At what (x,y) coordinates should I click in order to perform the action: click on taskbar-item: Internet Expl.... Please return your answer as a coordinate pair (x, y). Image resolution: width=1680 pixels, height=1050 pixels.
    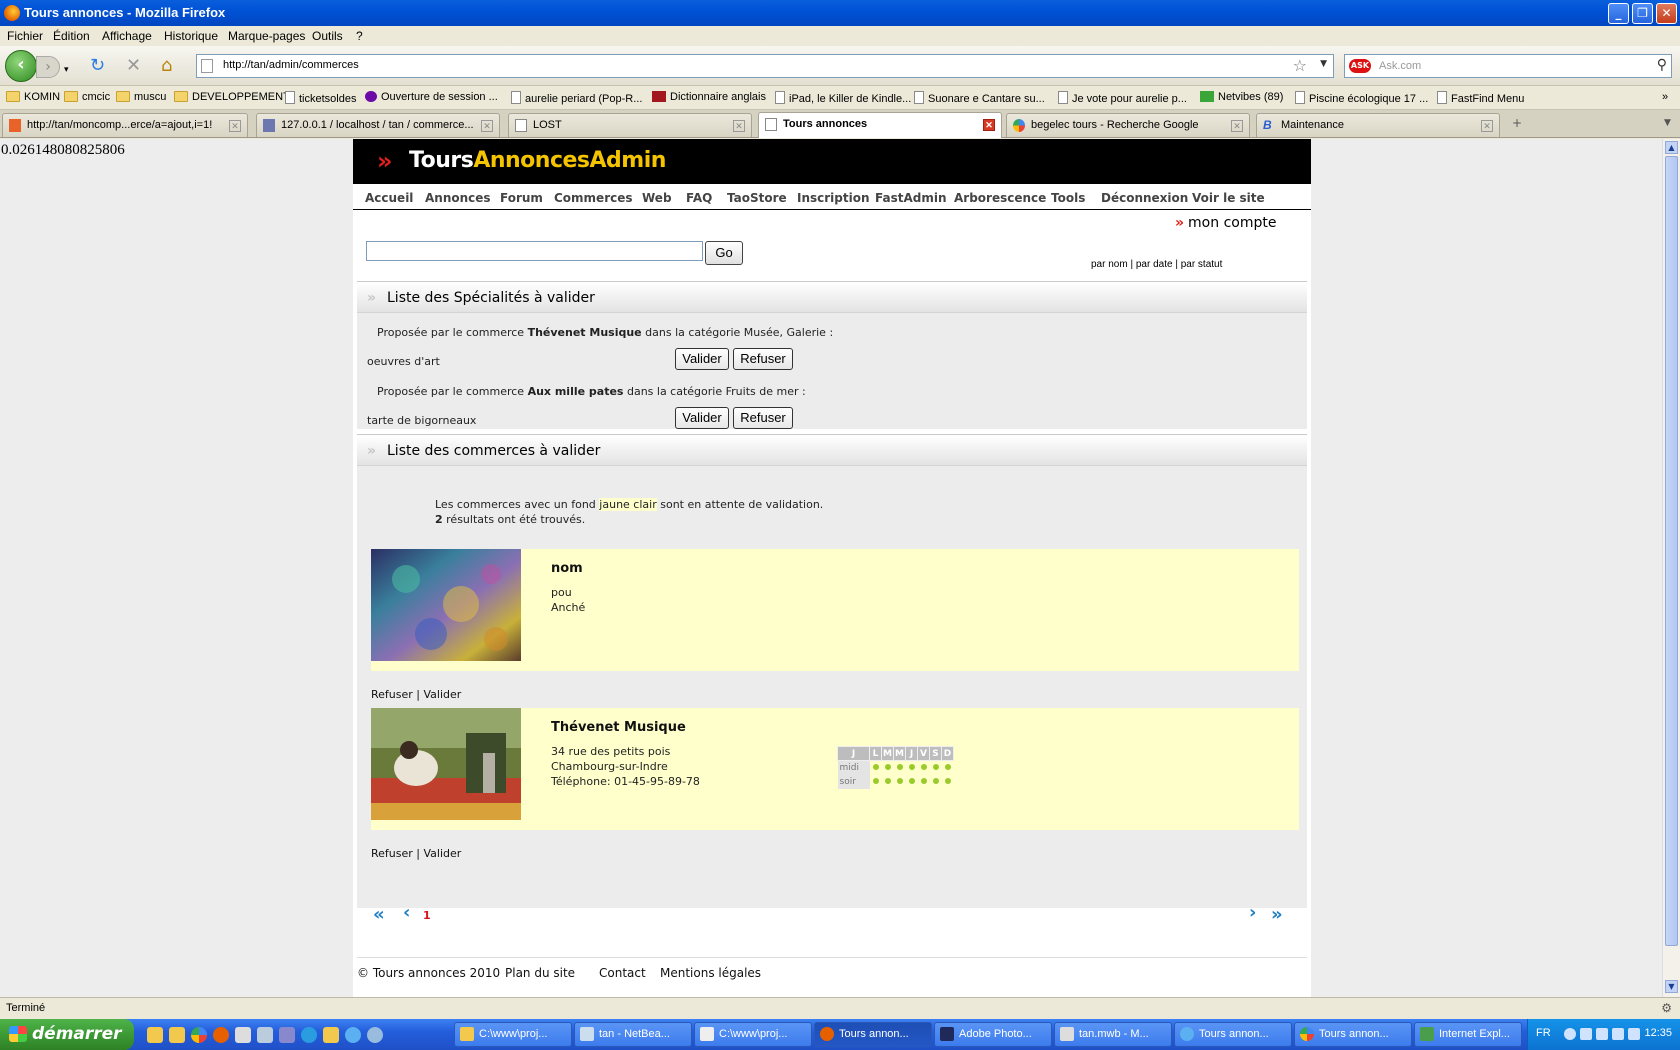
    Looking at the image, I should click on (1468, 1034).